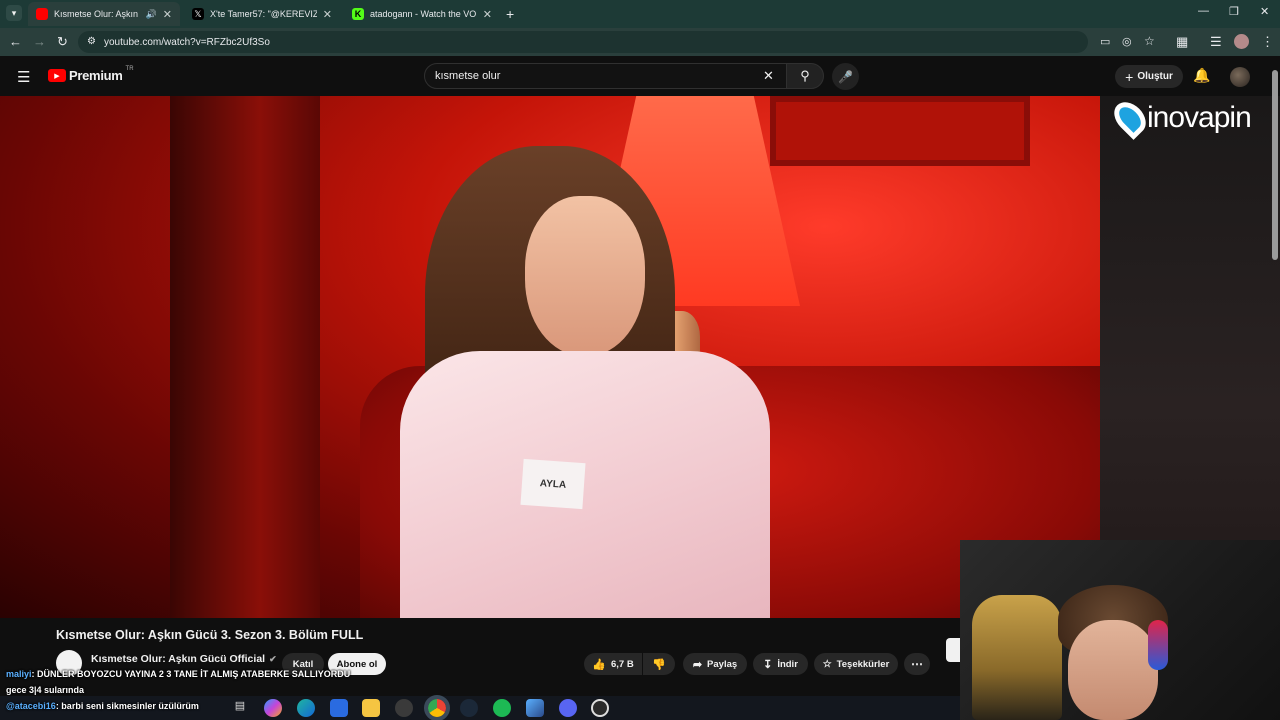 The height and width of the screenshot is (720, 1280). I want to click on copilot-icon, so click(273, 708).